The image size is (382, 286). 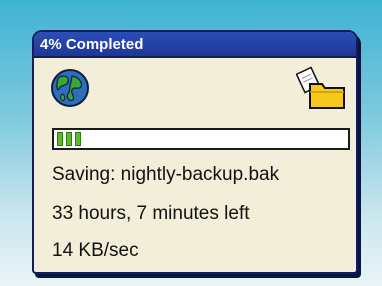 I want to click on progress-fill, so click(x=69, y=139).